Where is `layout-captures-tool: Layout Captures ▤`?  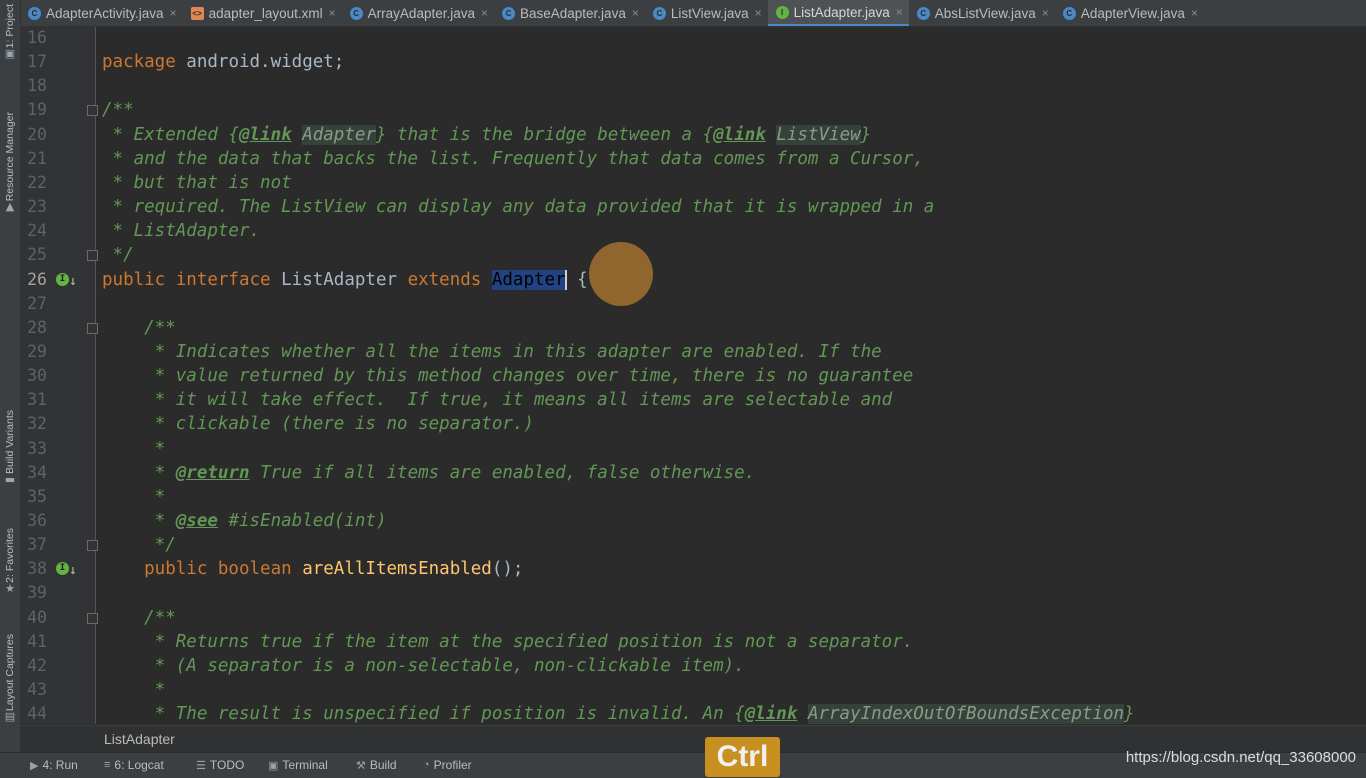 layout-captures-tool: Layout Captures ▤ is located at coordinates (10, 678).